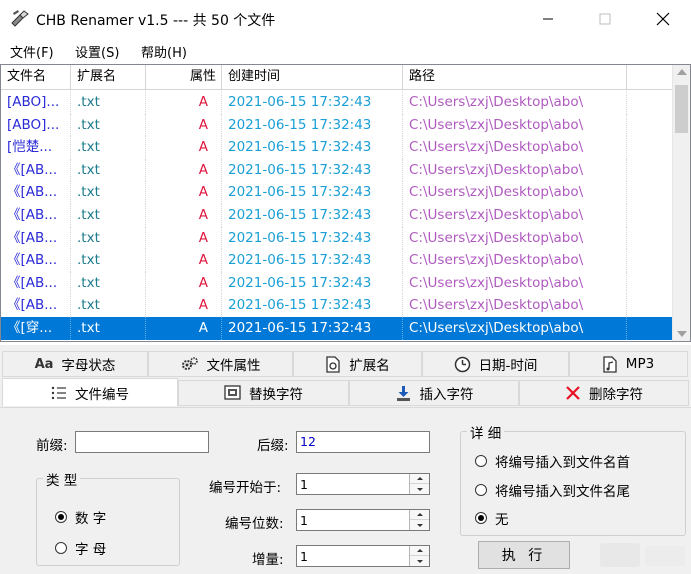  Describe the element at coordinates (254, 524) in the screenshot. I see `digits-label: 编号位数:` at that location.